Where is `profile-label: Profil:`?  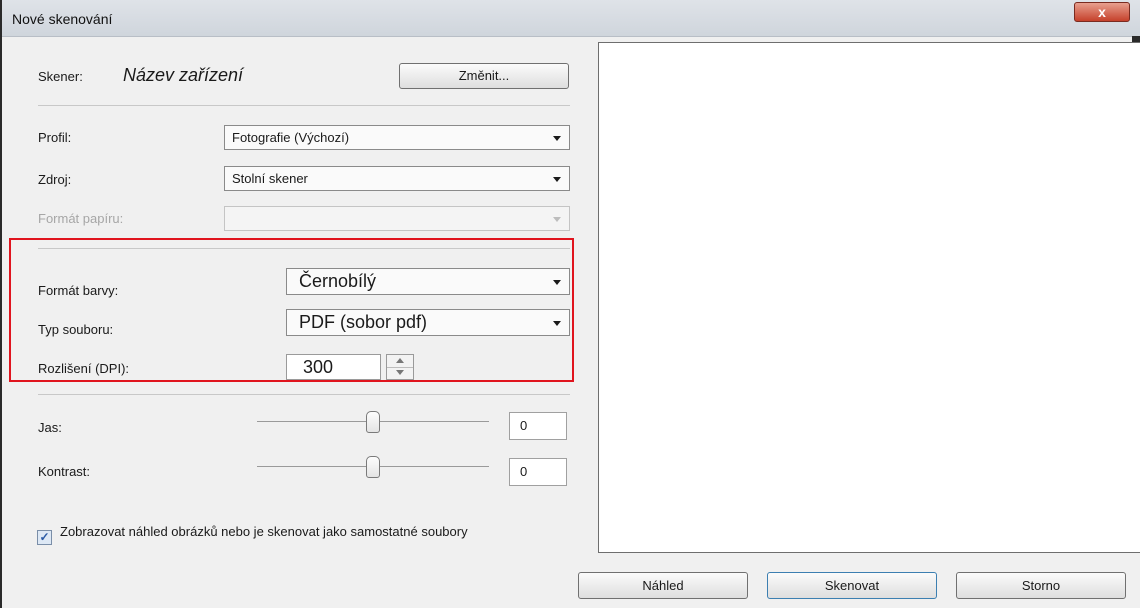 profile-label: Profil: is located at coordinates (55, 137).